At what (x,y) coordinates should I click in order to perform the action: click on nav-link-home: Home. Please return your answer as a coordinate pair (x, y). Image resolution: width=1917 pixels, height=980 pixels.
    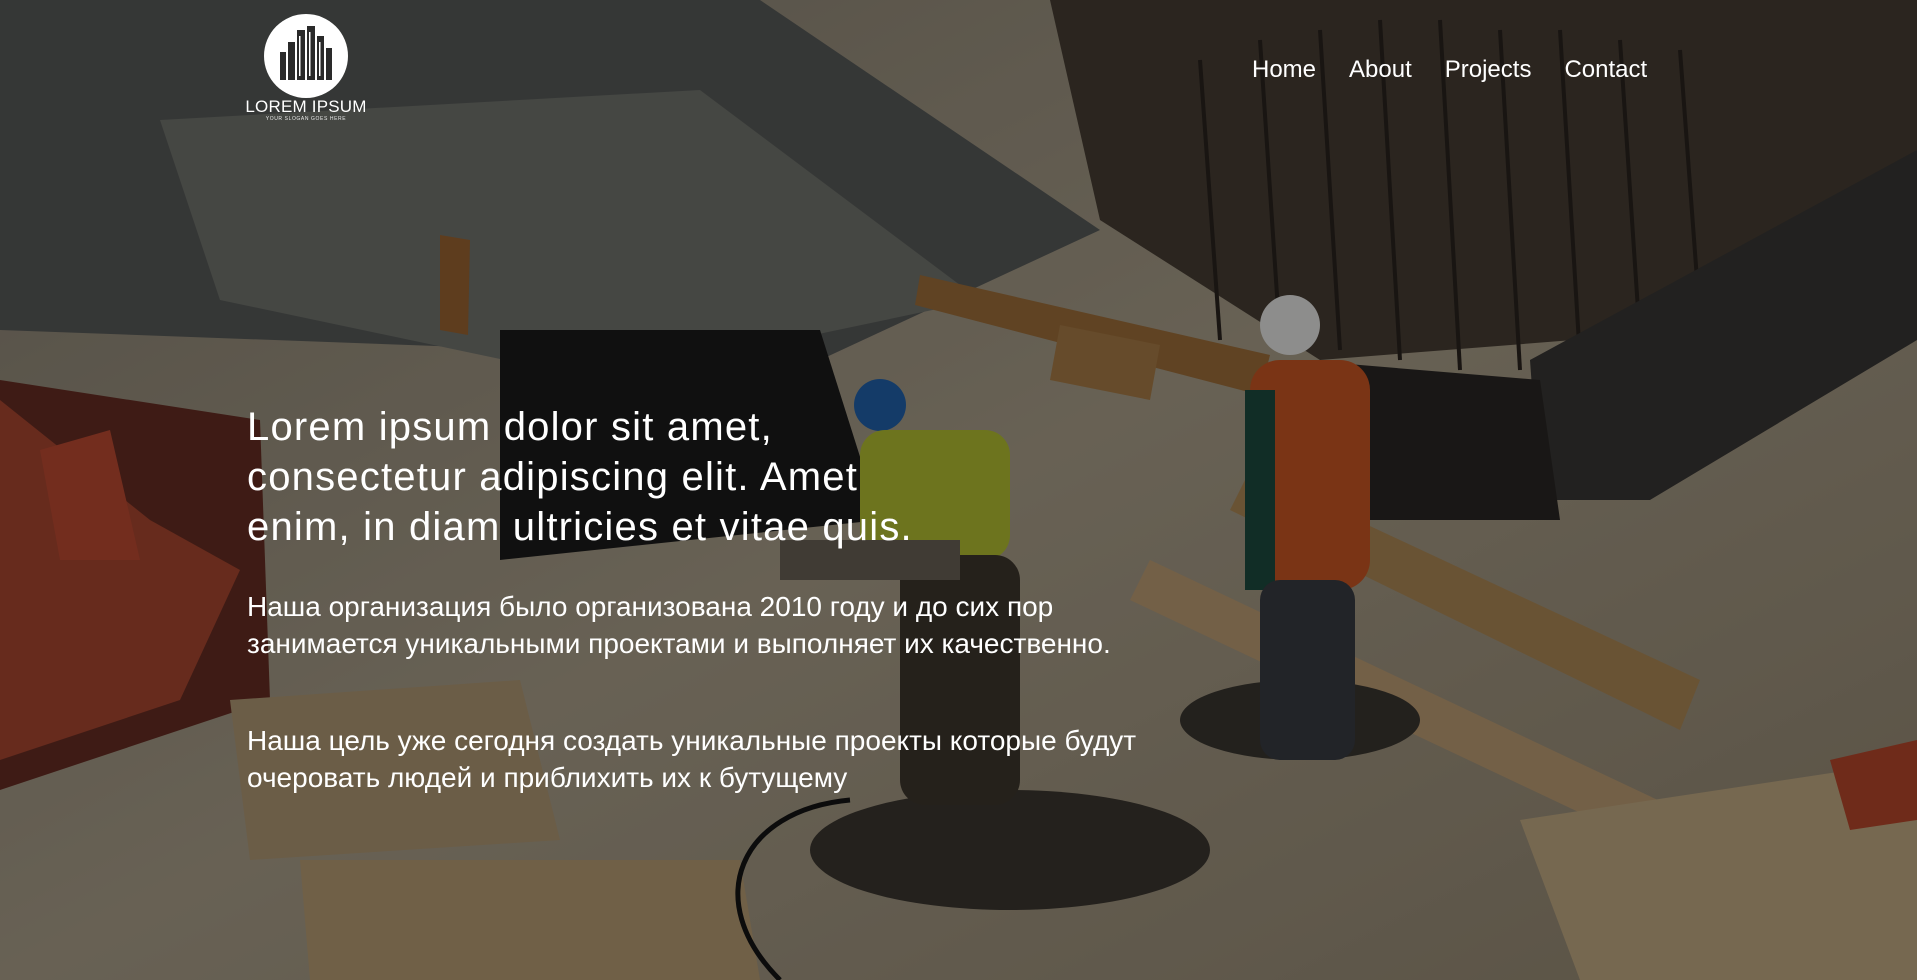
    Looking at the image, I should click on (1284, 70).